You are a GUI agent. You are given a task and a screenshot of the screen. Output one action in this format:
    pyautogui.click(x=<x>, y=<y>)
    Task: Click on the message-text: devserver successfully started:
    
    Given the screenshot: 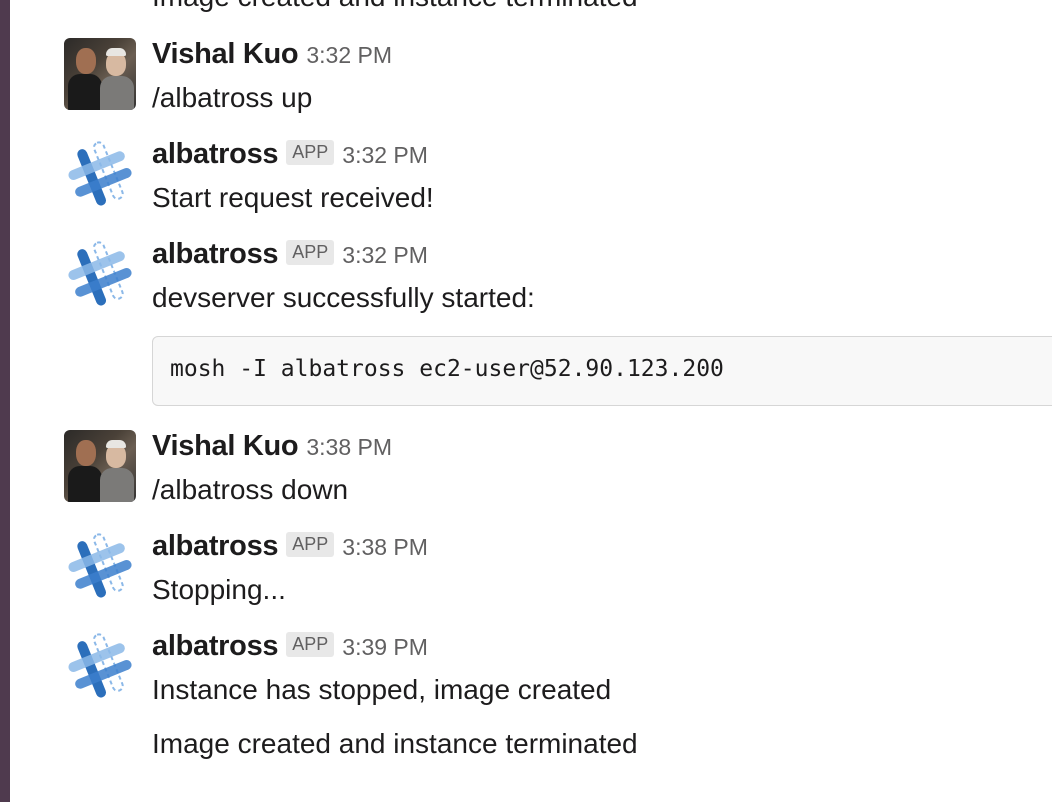 What is the action you would take?
    pyautogui.click(x=343, y=297)
    